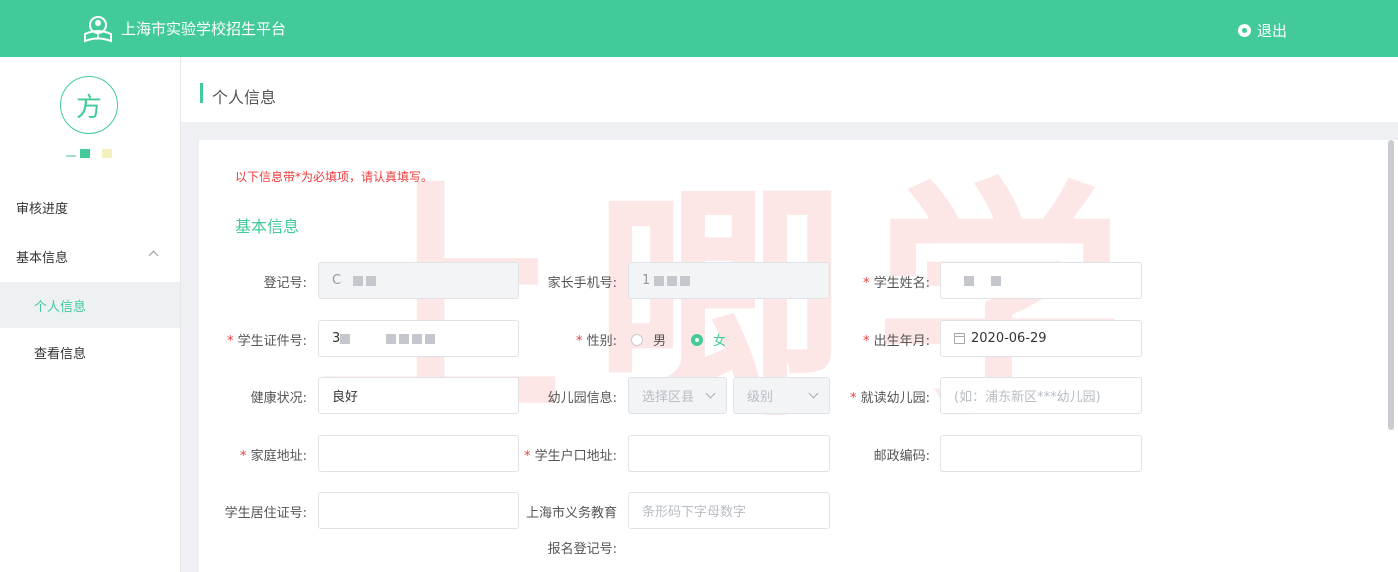  Describe the element at coordinates (1041, 453) in the screenshot. I see `postcode-field` at that location.